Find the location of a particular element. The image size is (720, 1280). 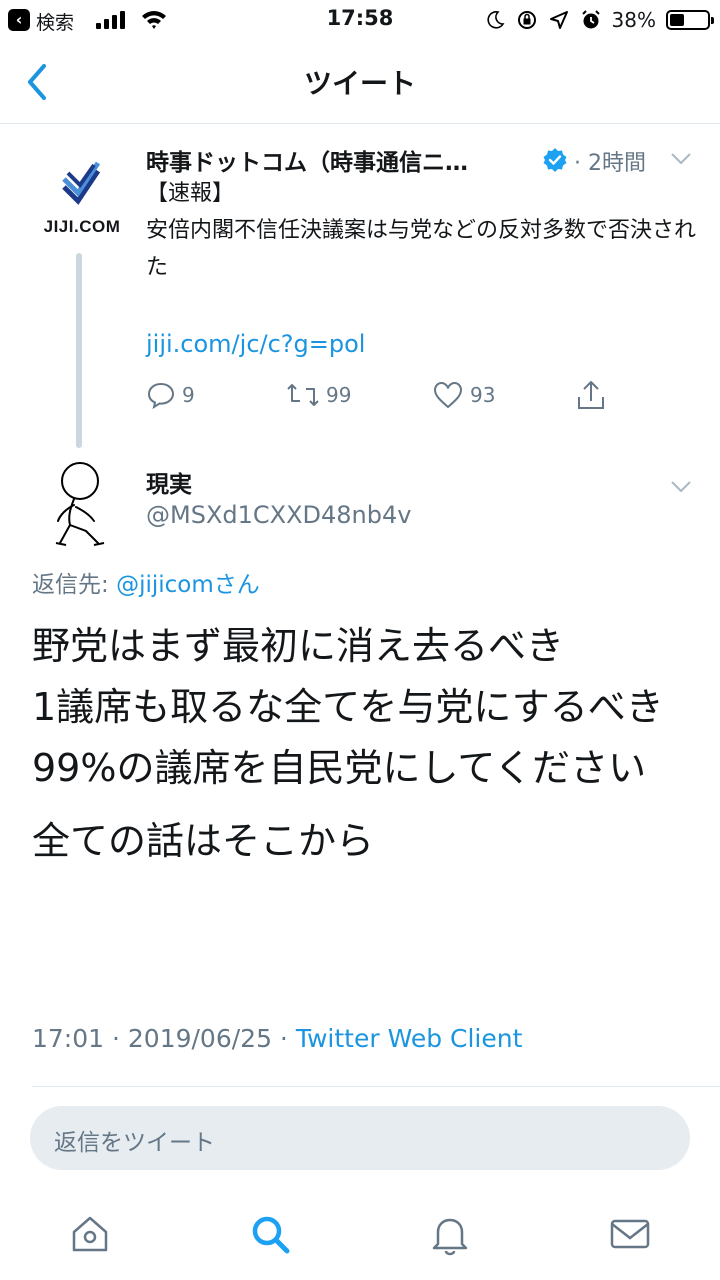

tweet-metadata: 17:01 · 2019/06/25 · Twitter Web Client is located at coordinates (277, 1038).